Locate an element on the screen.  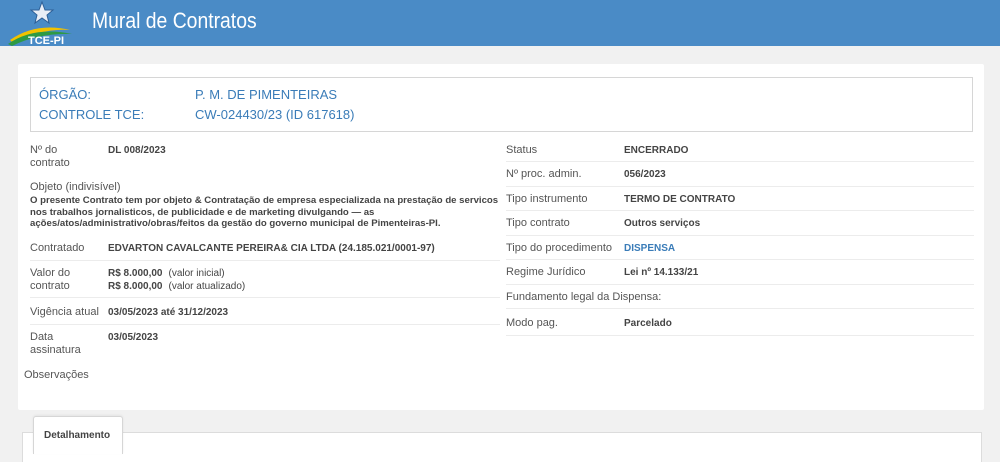
tipo-contrato-value: Outros serviços is located at coordinates (662, 223).